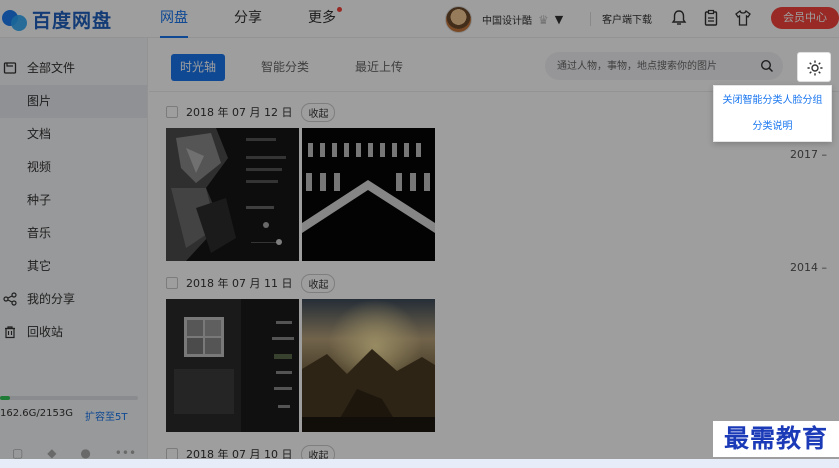 The height and width of the screenshot is (468, 839). Describe the element at coordinates (198, 67) in the screenshot. I see `tab-timeline: 时光轴` at that location.